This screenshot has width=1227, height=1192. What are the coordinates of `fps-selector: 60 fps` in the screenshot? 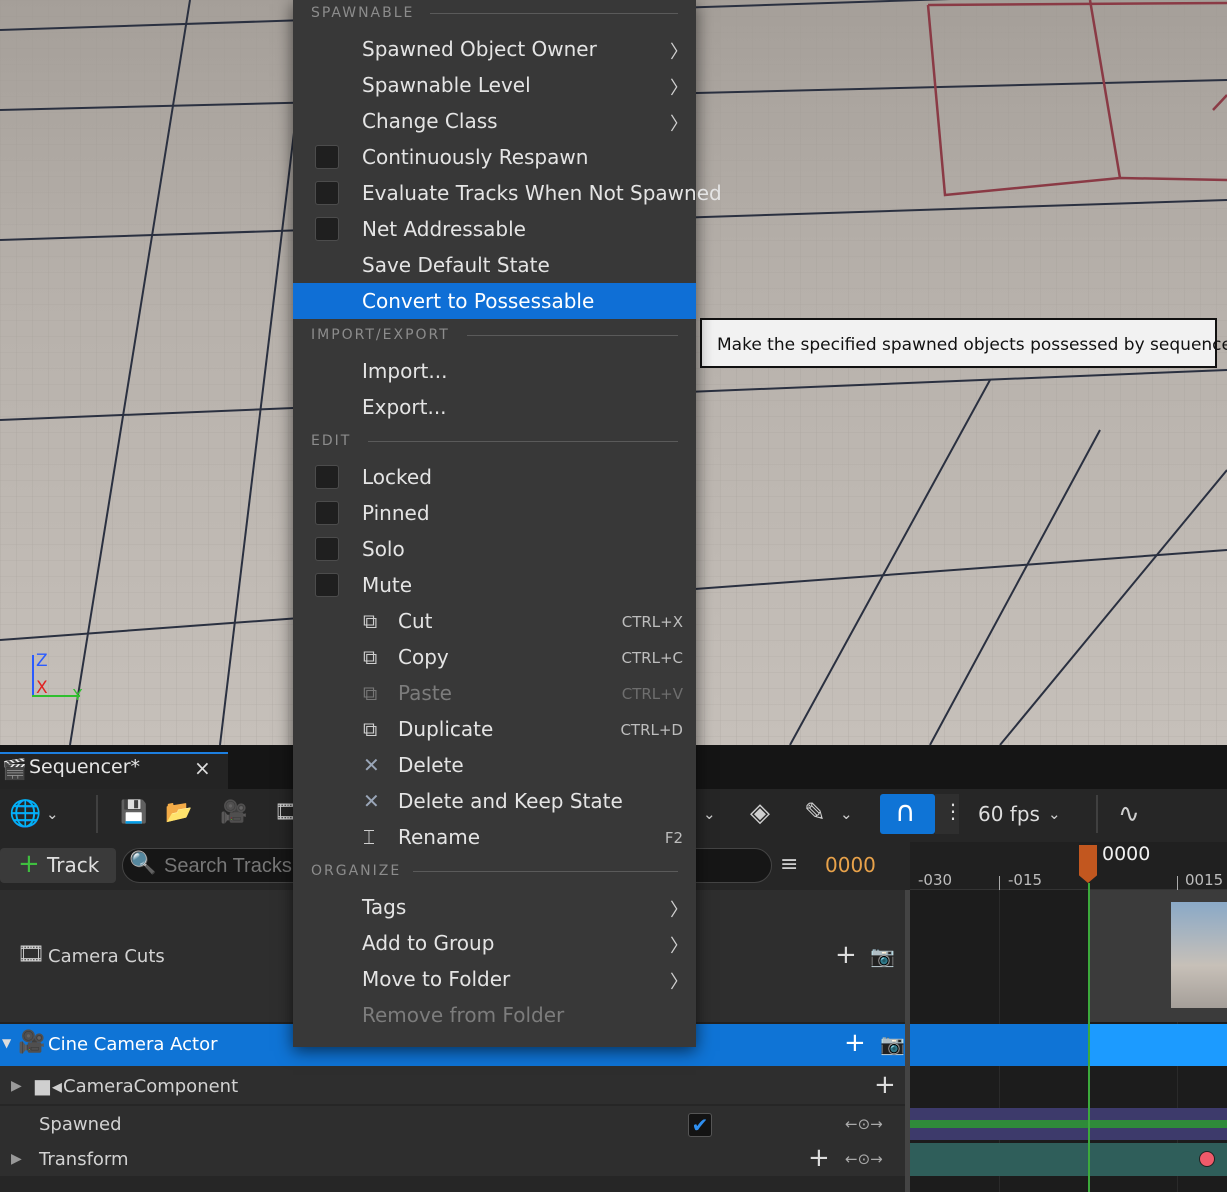 It's located at (1009, 814).